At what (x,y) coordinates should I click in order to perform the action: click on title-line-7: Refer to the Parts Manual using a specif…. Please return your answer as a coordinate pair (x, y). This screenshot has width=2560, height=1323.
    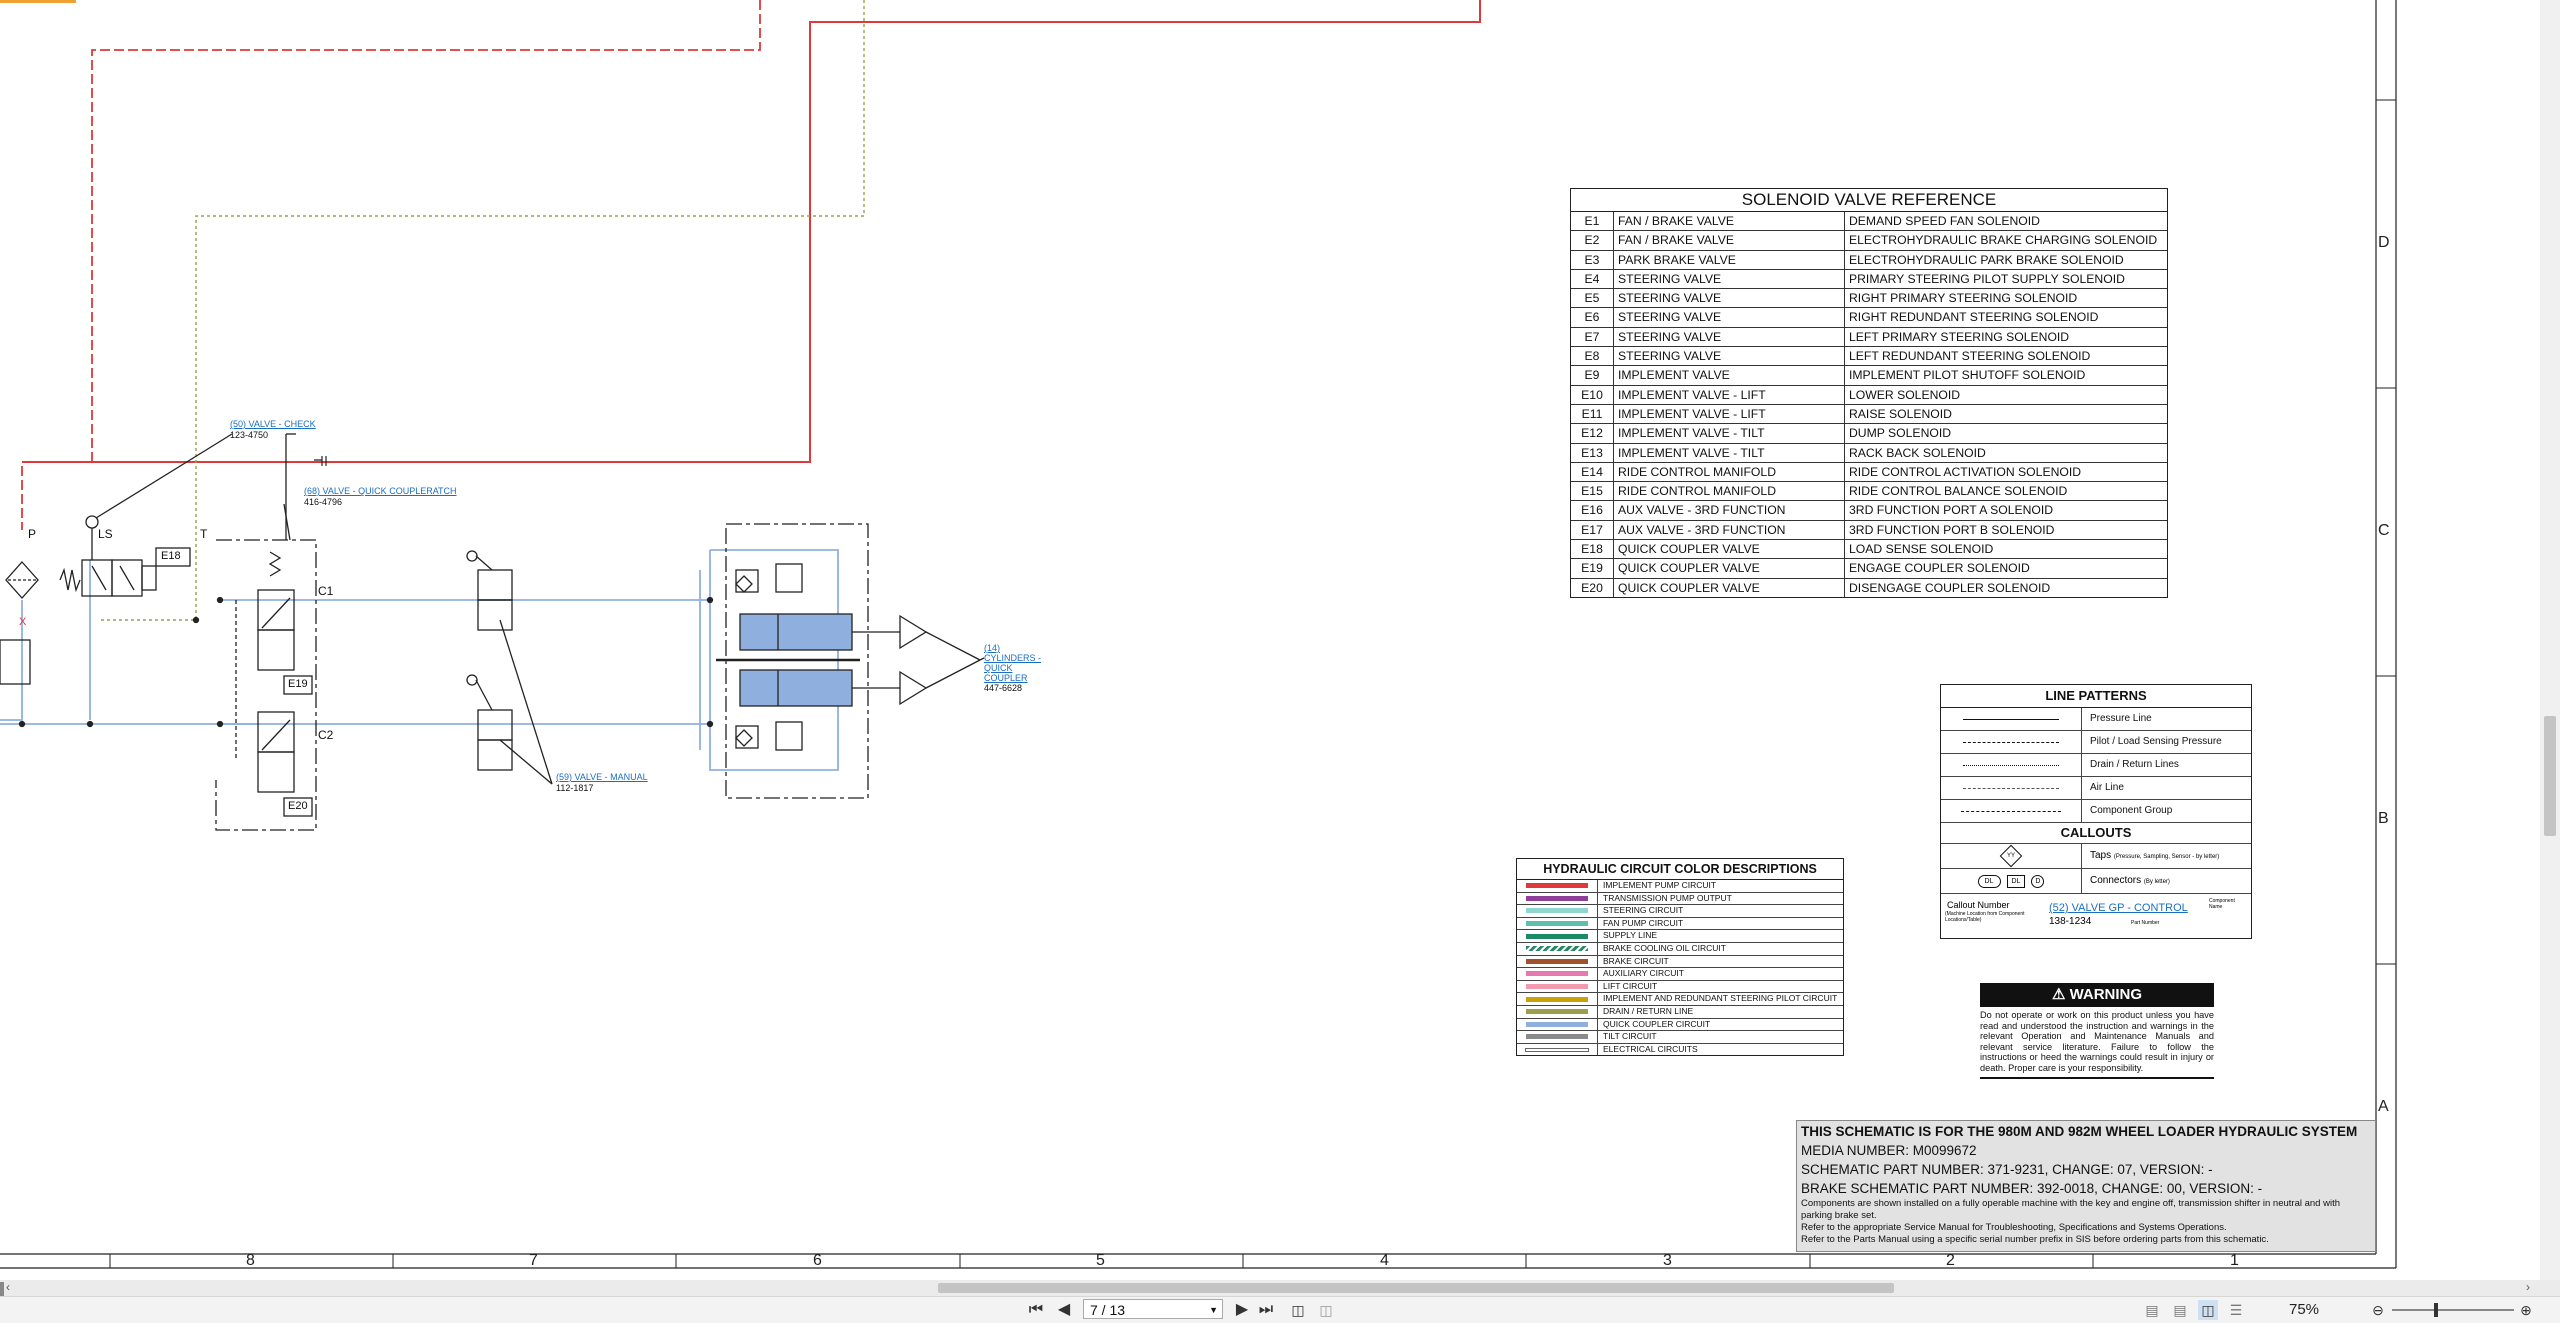
    Looking at the image, I should click on (2035, 1239).